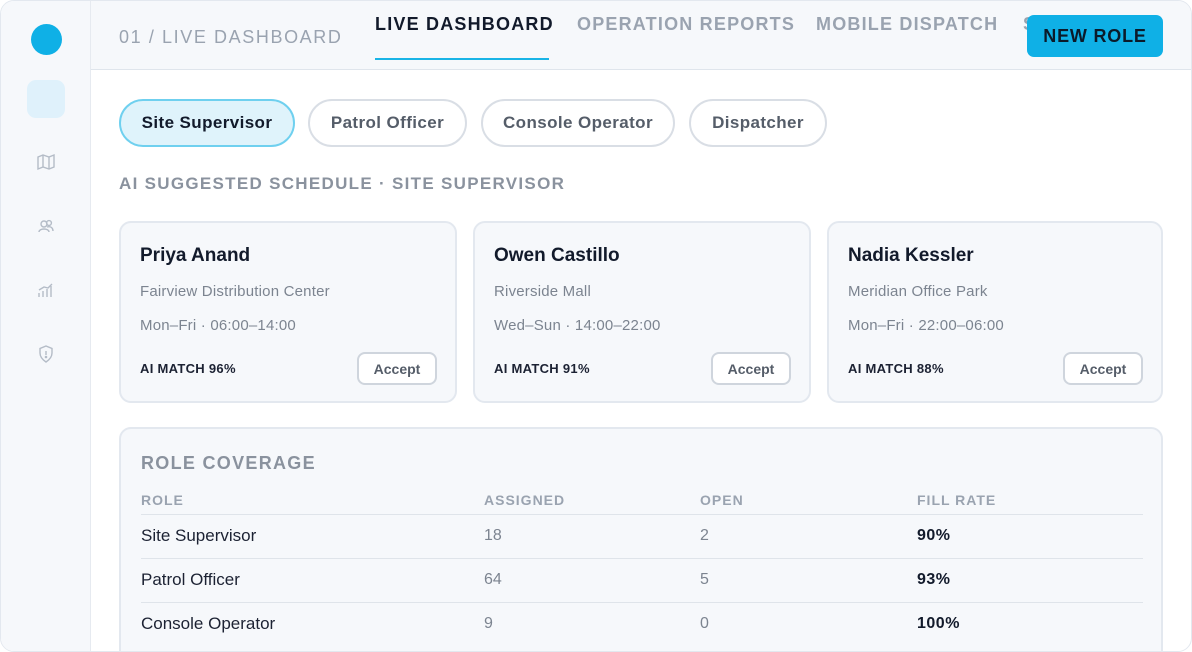 The height and width of the screenshot is (652, 1192). Describe the element at coordinates (235, 291) in the screenshot. I see `site-name: Fairview Distribution Center` at that location.